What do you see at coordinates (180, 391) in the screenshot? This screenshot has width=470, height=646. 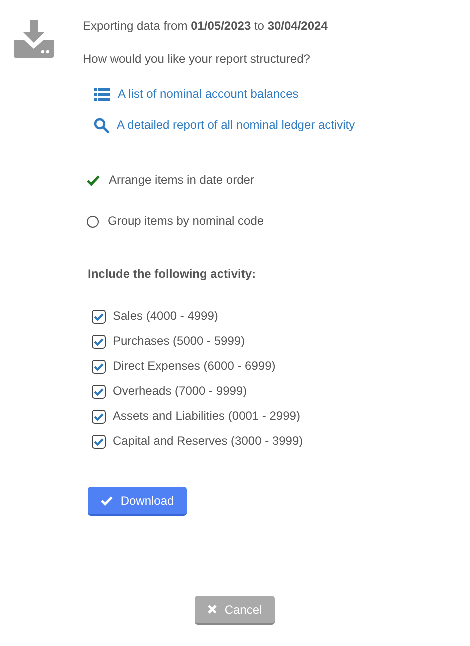 I see `activity-label: Overheads (7000 - 9999)` at bounding box center [180, 391].